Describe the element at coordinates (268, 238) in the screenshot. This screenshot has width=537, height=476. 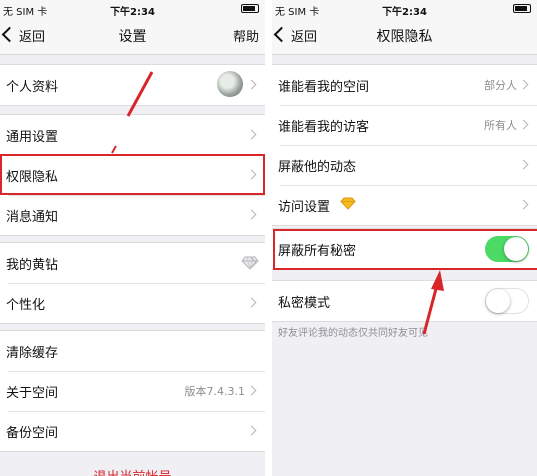
I see `divider` at that location.